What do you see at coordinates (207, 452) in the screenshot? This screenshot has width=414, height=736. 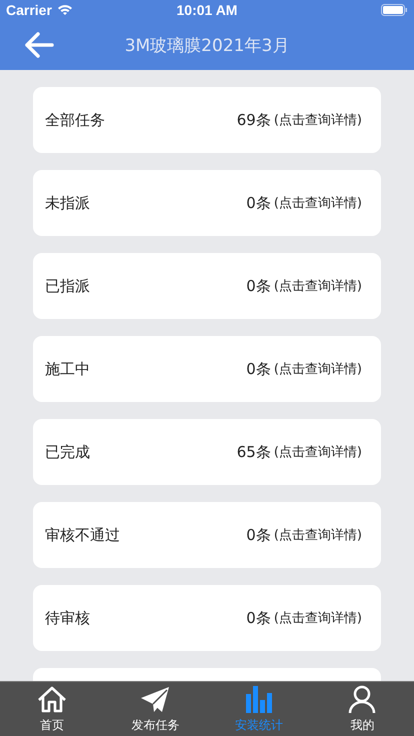 I see `stat-card: 已完成 65条 (点击查询详情)` at bounding box center [207, 452].